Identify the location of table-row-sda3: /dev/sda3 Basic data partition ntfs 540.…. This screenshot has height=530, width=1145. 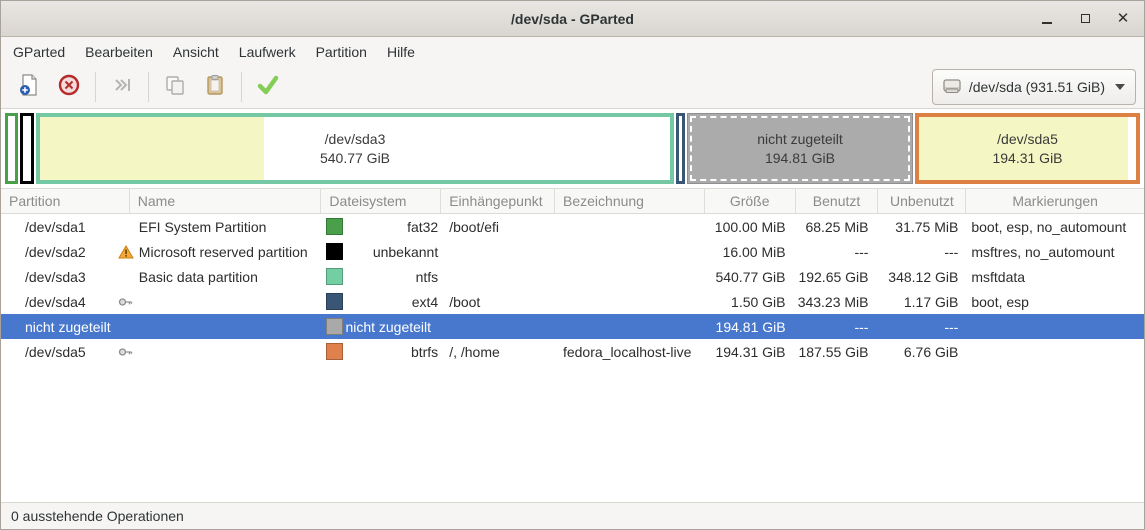
(572, 276).